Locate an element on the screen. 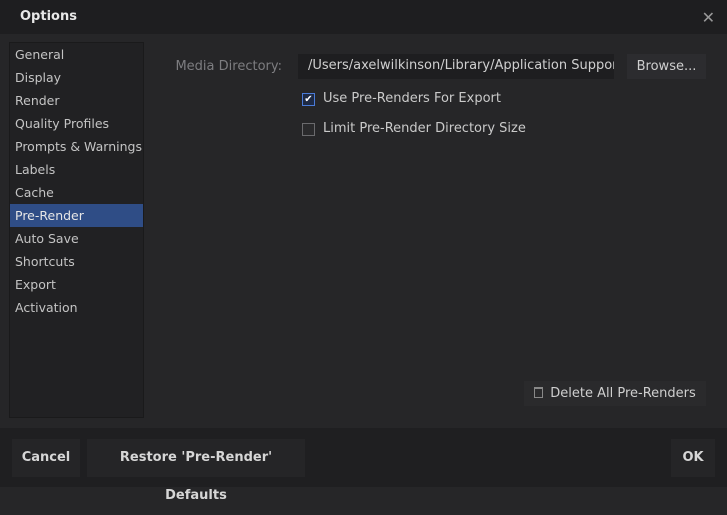  sidebar-item-shortcuts: Shortcuts is located at coordinates (76, 261).